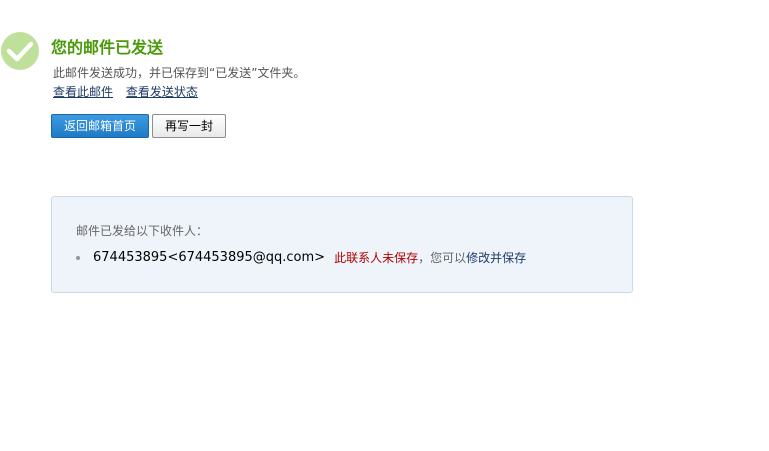  Describe the element at coordinates (20, 51) in the screenshot. I see `check-circle-icon` at that location.